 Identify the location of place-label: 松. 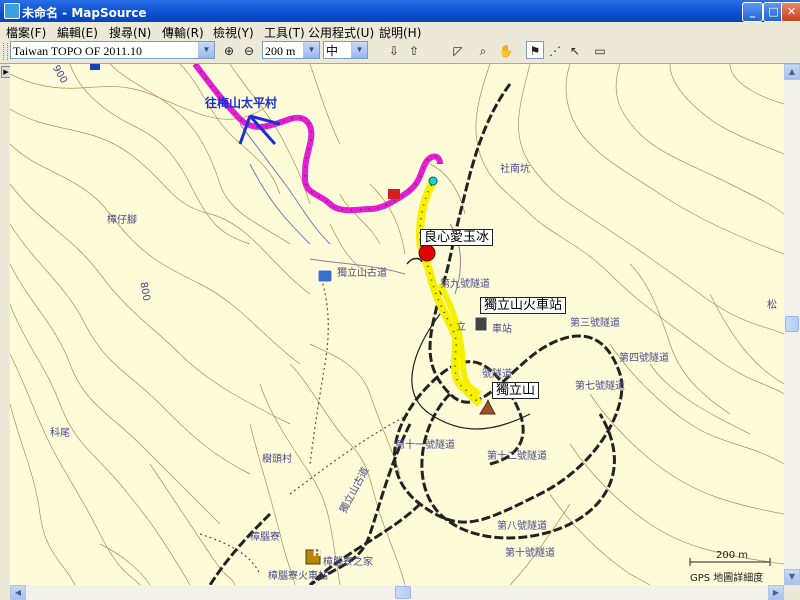
(772, 305).